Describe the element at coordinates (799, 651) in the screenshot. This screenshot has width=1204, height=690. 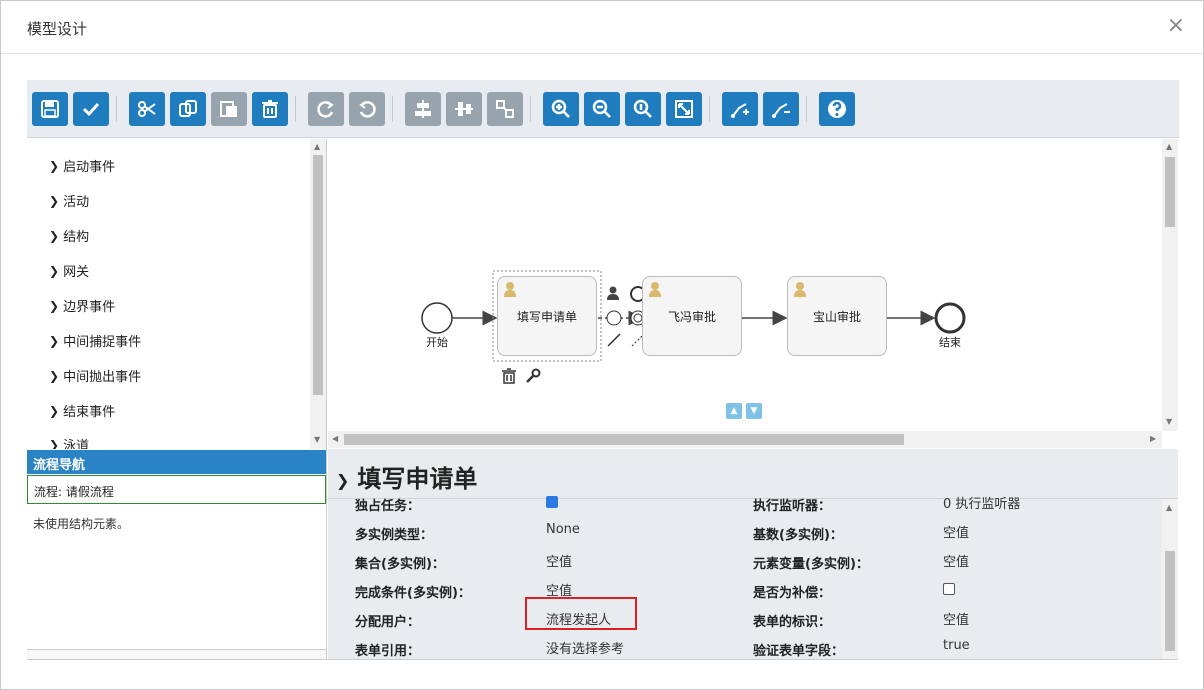
I see `prop-label: 验证表单字段：` at that location.